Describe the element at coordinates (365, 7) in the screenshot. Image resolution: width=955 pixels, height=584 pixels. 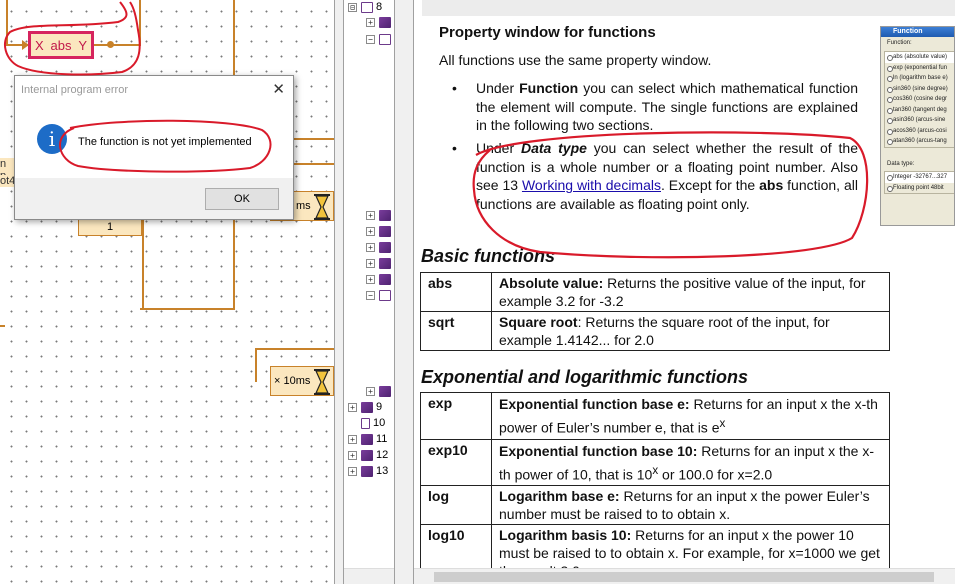
I see `tree-node: ⊟ 8` at that location.